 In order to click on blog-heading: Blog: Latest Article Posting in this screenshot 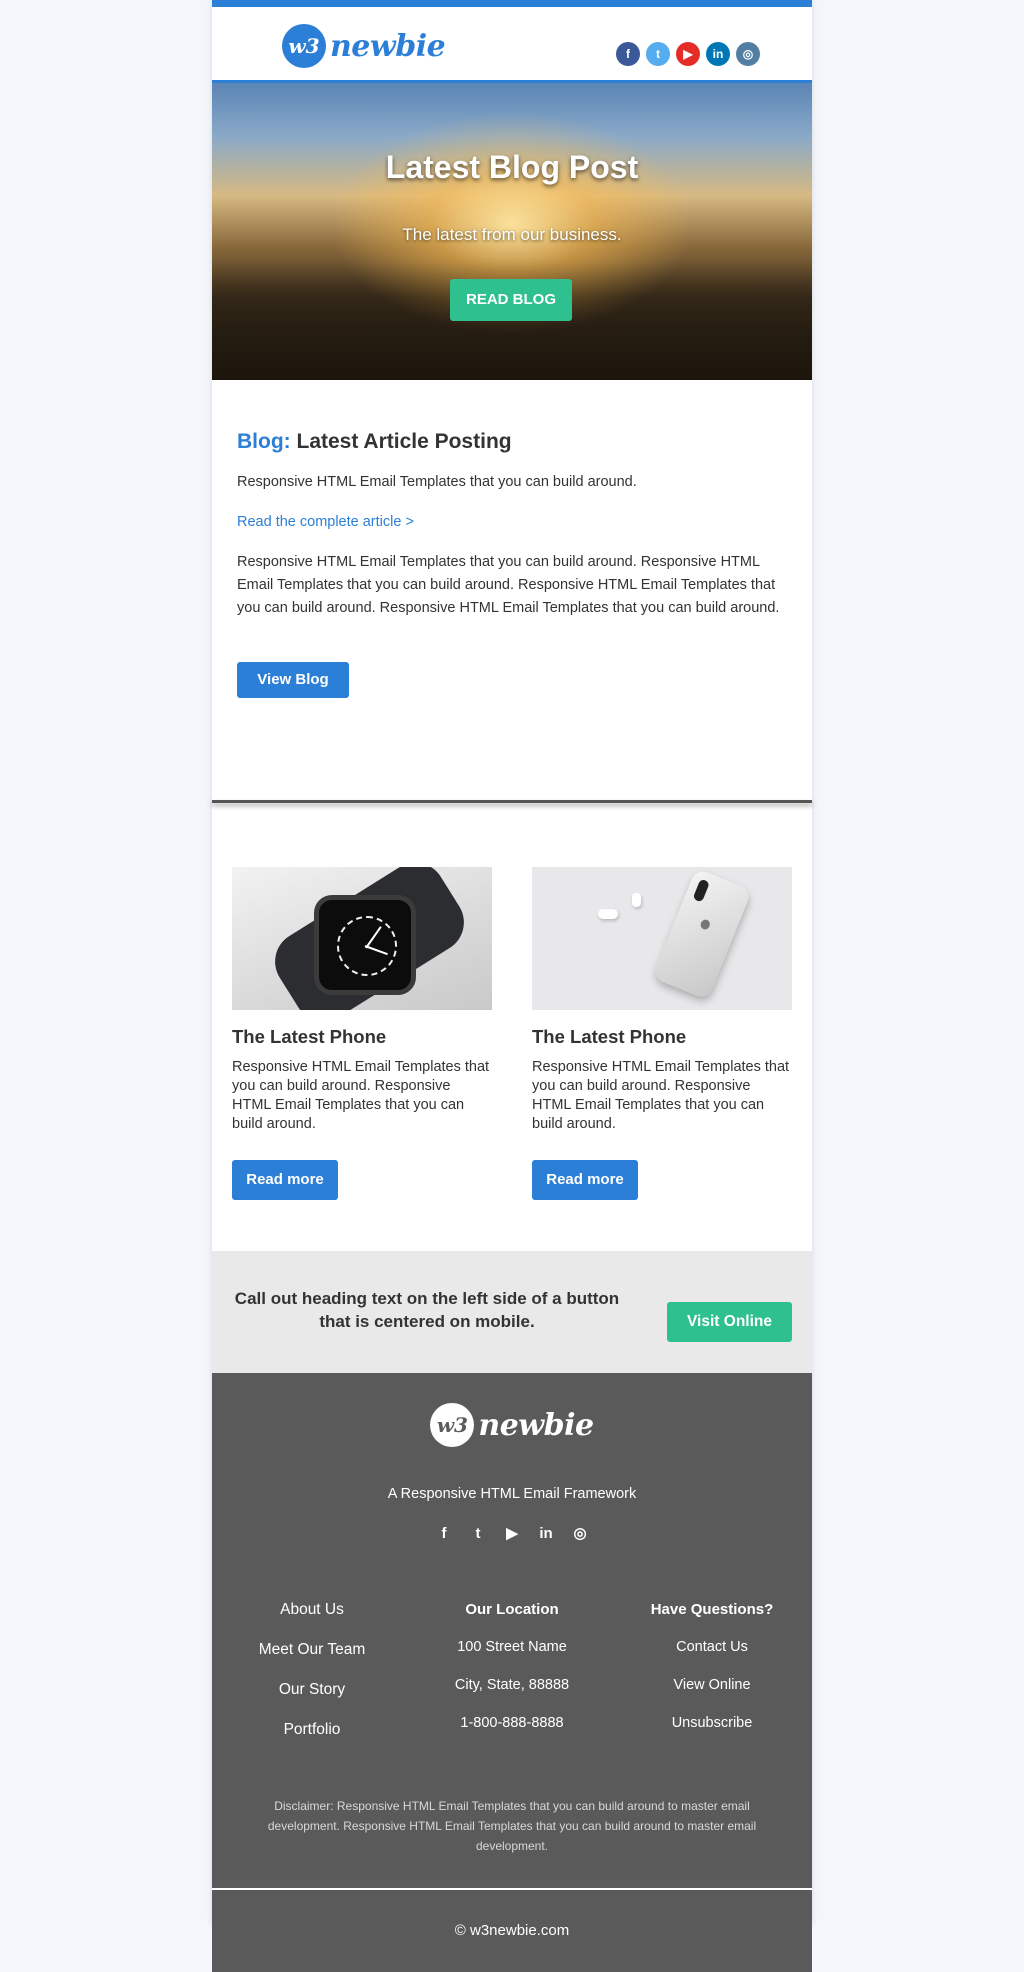, I will do `click(512, 442)`.